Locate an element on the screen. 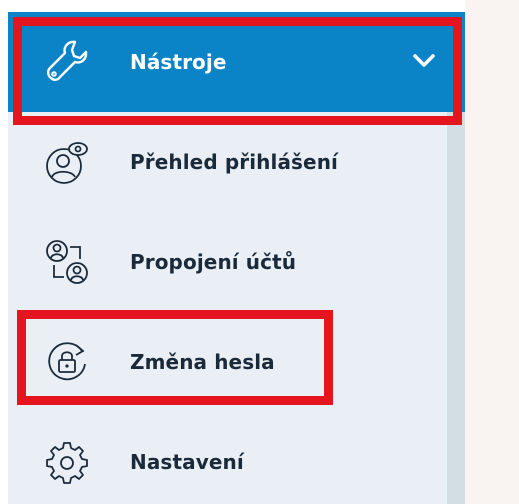 Image resolution: width=519 pixels, height=504 pixels. content-area is located at coordinates (492, 252).